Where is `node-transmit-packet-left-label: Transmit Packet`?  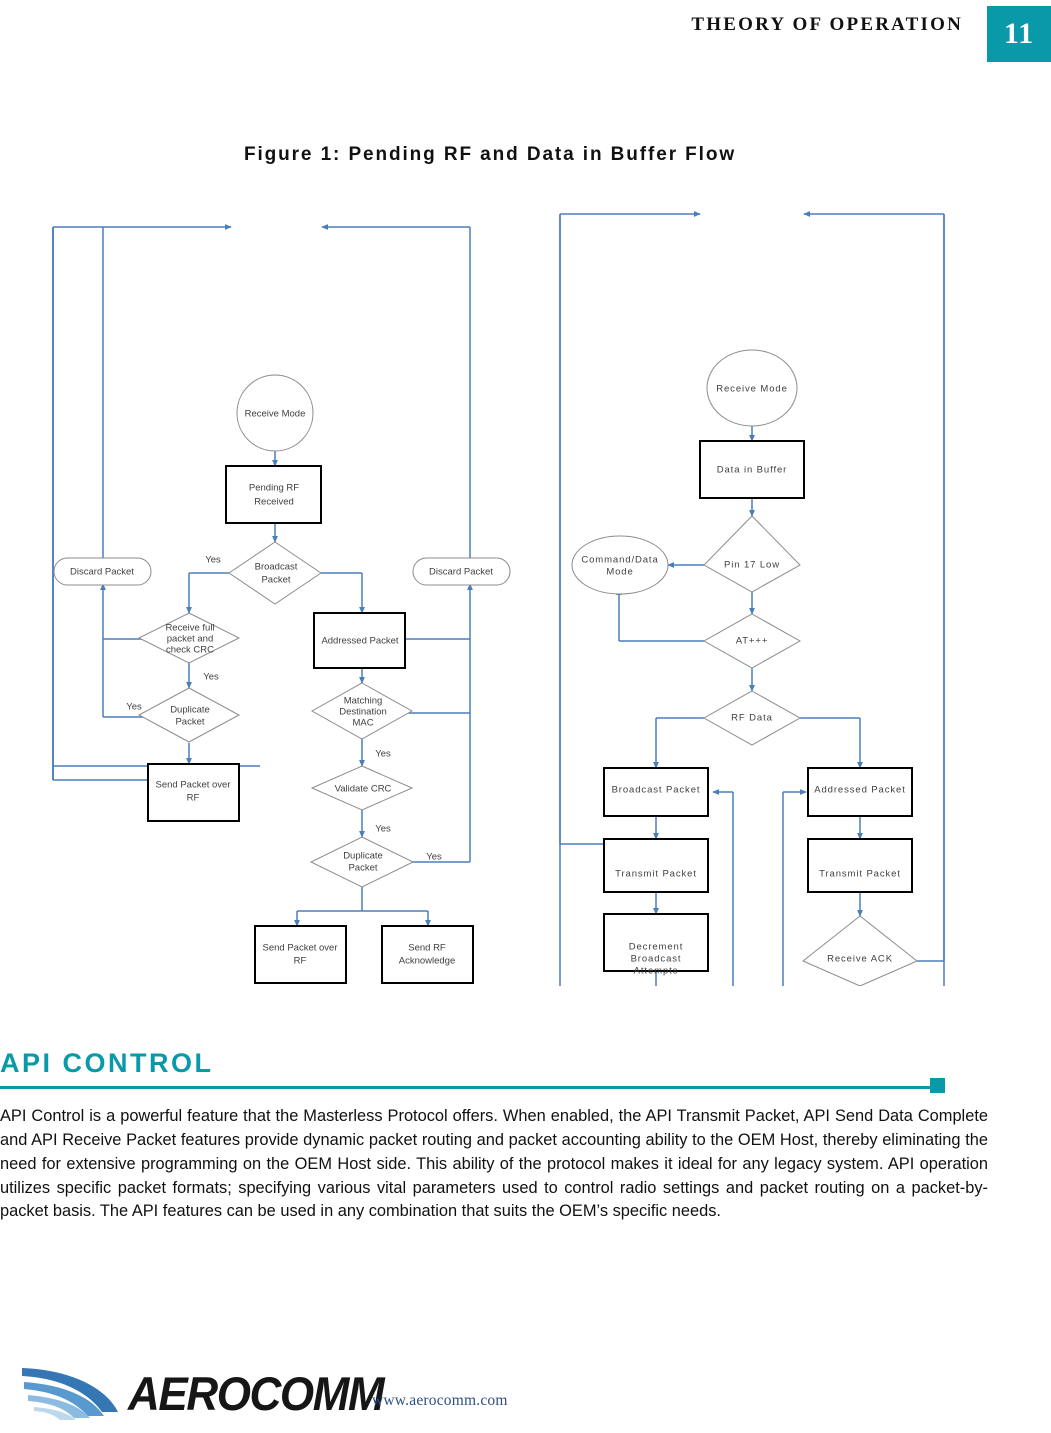 node-transmit-packet-left-label: Transmit Packet is located at coordinates (656, 874).